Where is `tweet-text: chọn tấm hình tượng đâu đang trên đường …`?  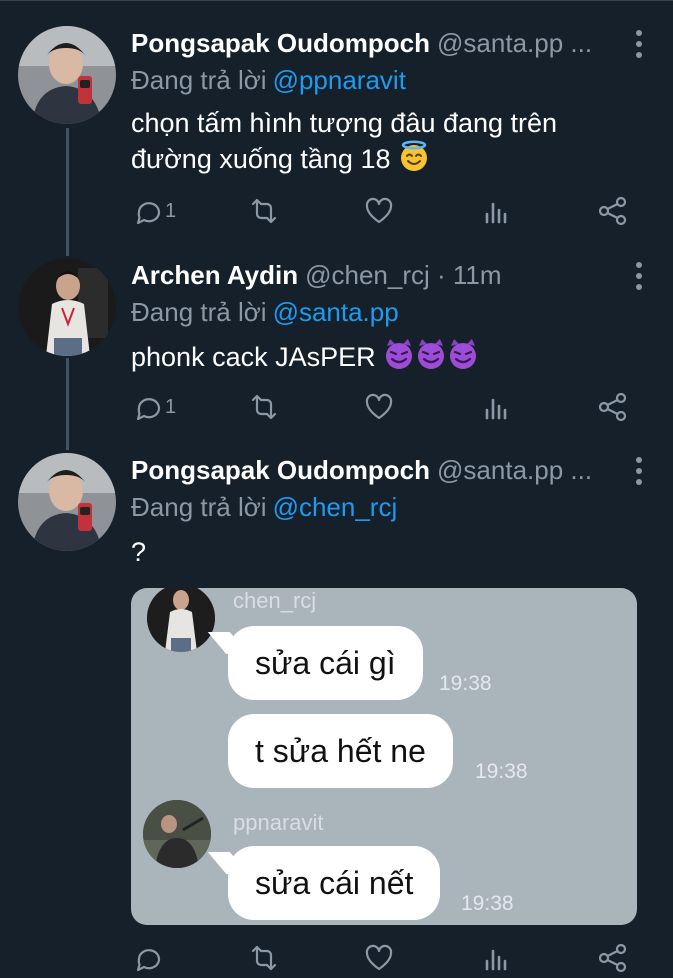 tweet-text: chọn tấm hình tượng đâu đang trên đường … is located at coordinates (371, 143).